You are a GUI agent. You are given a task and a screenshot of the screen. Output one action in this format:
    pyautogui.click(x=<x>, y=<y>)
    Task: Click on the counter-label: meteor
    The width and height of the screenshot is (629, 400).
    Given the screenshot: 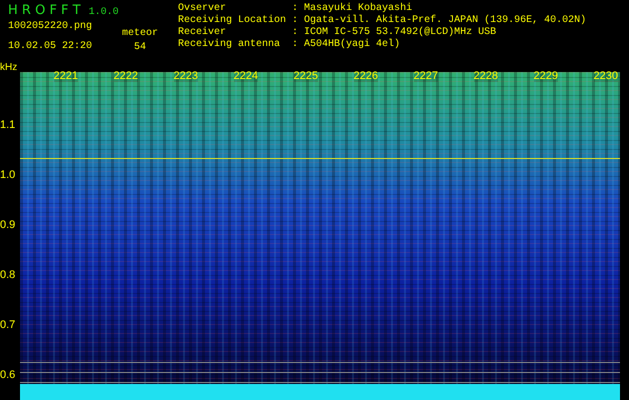 What is the action you would take?
    pyautogui.click(x=140, y=34)
    